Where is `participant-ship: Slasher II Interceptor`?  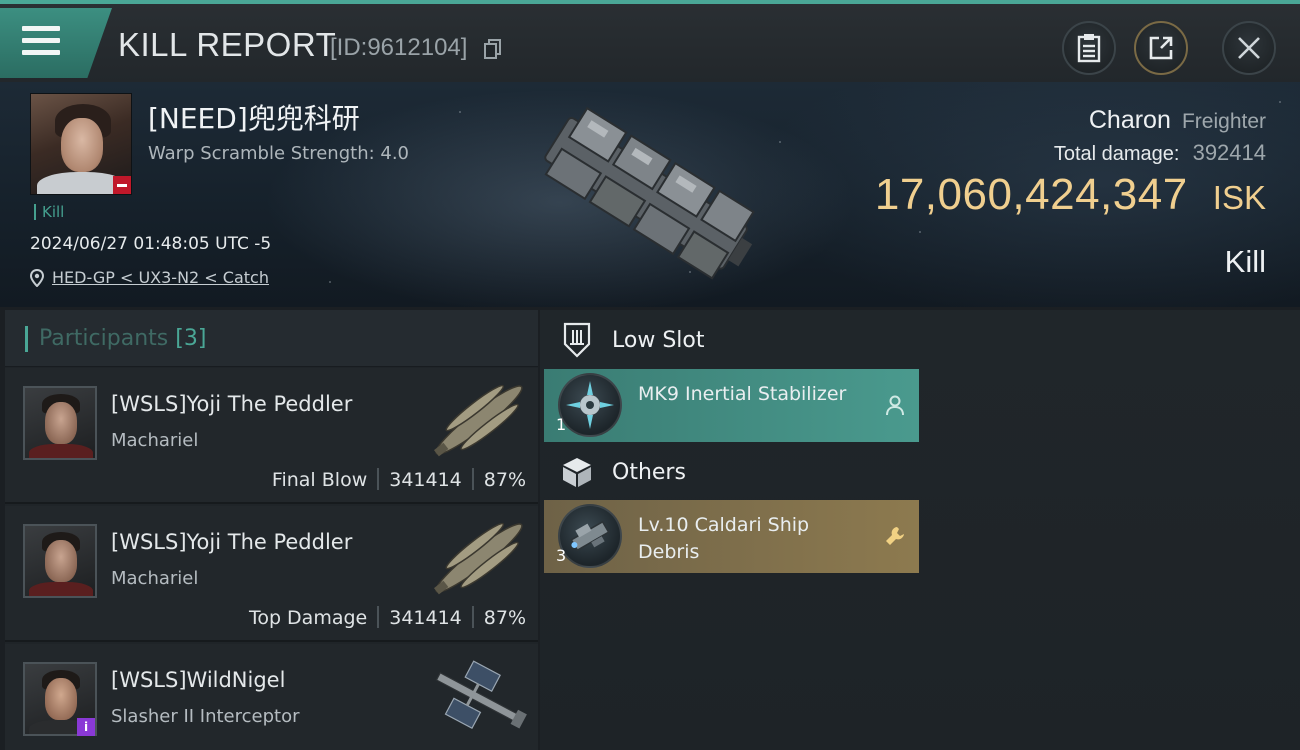
participant-ship: Slasher II Interceptor is located at coordinates (205, 716).